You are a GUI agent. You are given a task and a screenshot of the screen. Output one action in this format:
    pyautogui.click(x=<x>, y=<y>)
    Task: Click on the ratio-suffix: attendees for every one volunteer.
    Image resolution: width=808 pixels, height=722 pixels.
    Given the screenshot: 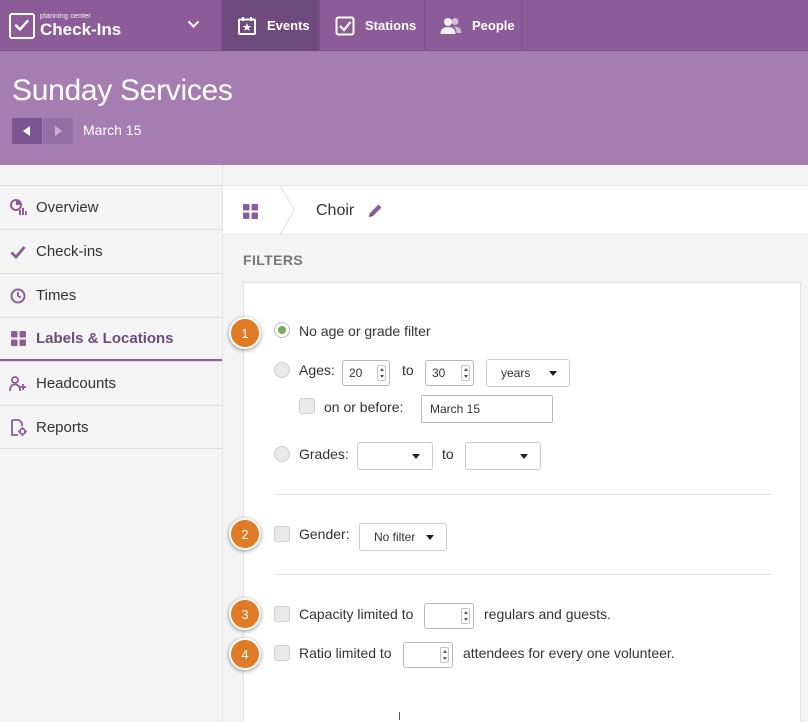 What is the action you would take?
    pyautogui.click(x=569, y=653)
    